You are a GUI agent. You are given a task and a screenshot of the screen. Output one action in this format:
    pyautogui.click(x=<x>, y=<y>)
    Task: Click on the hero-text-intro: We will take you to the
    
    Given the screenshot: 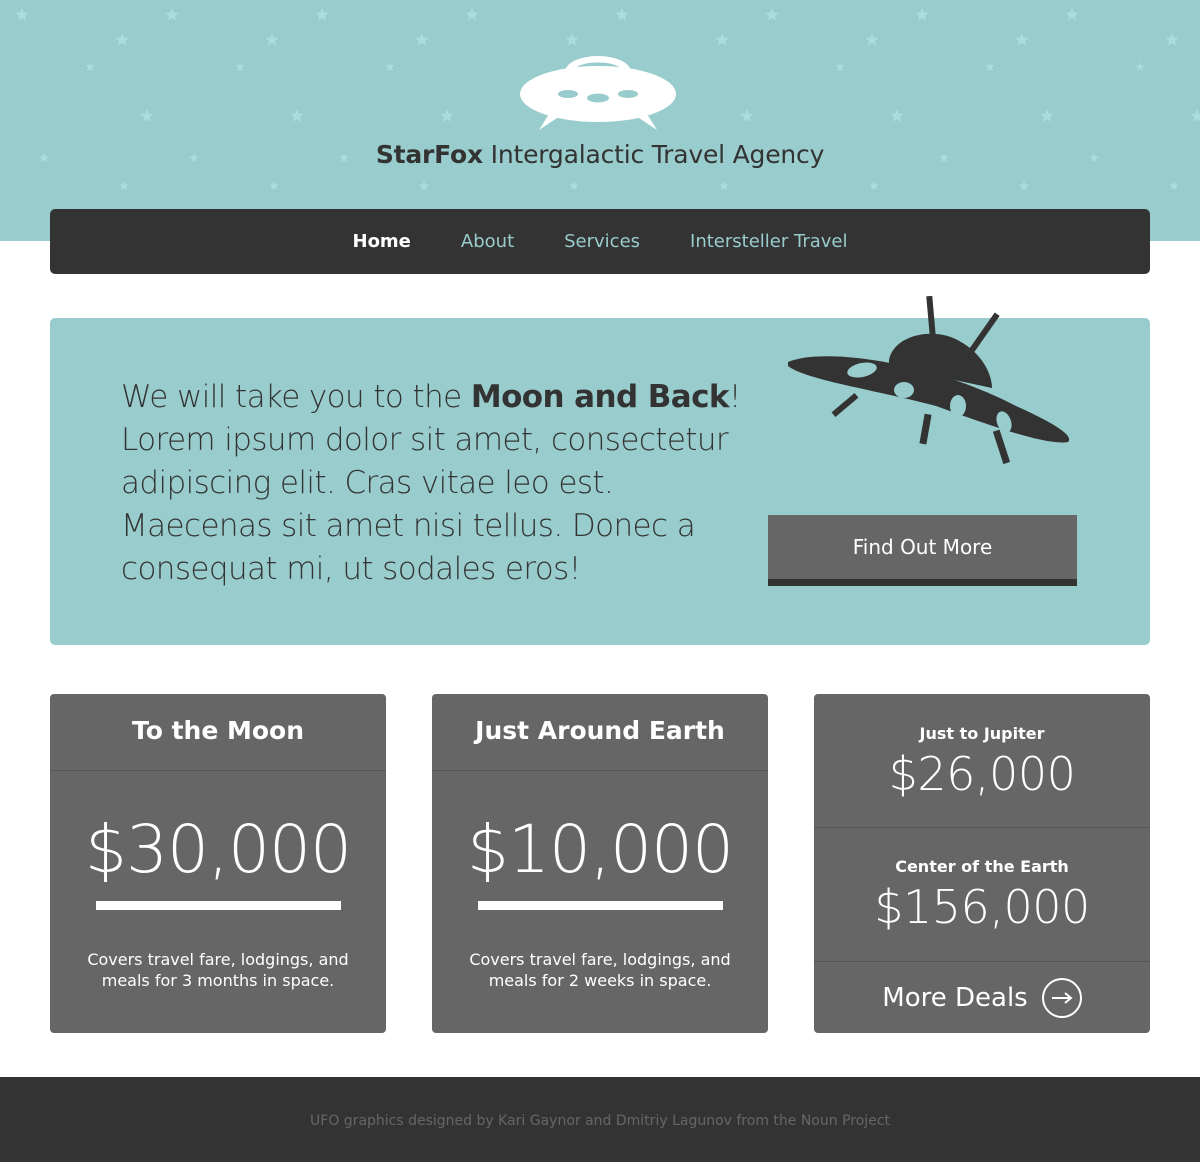 What is the action you would take?
    pyautogui.click(x=296, y=397)
    